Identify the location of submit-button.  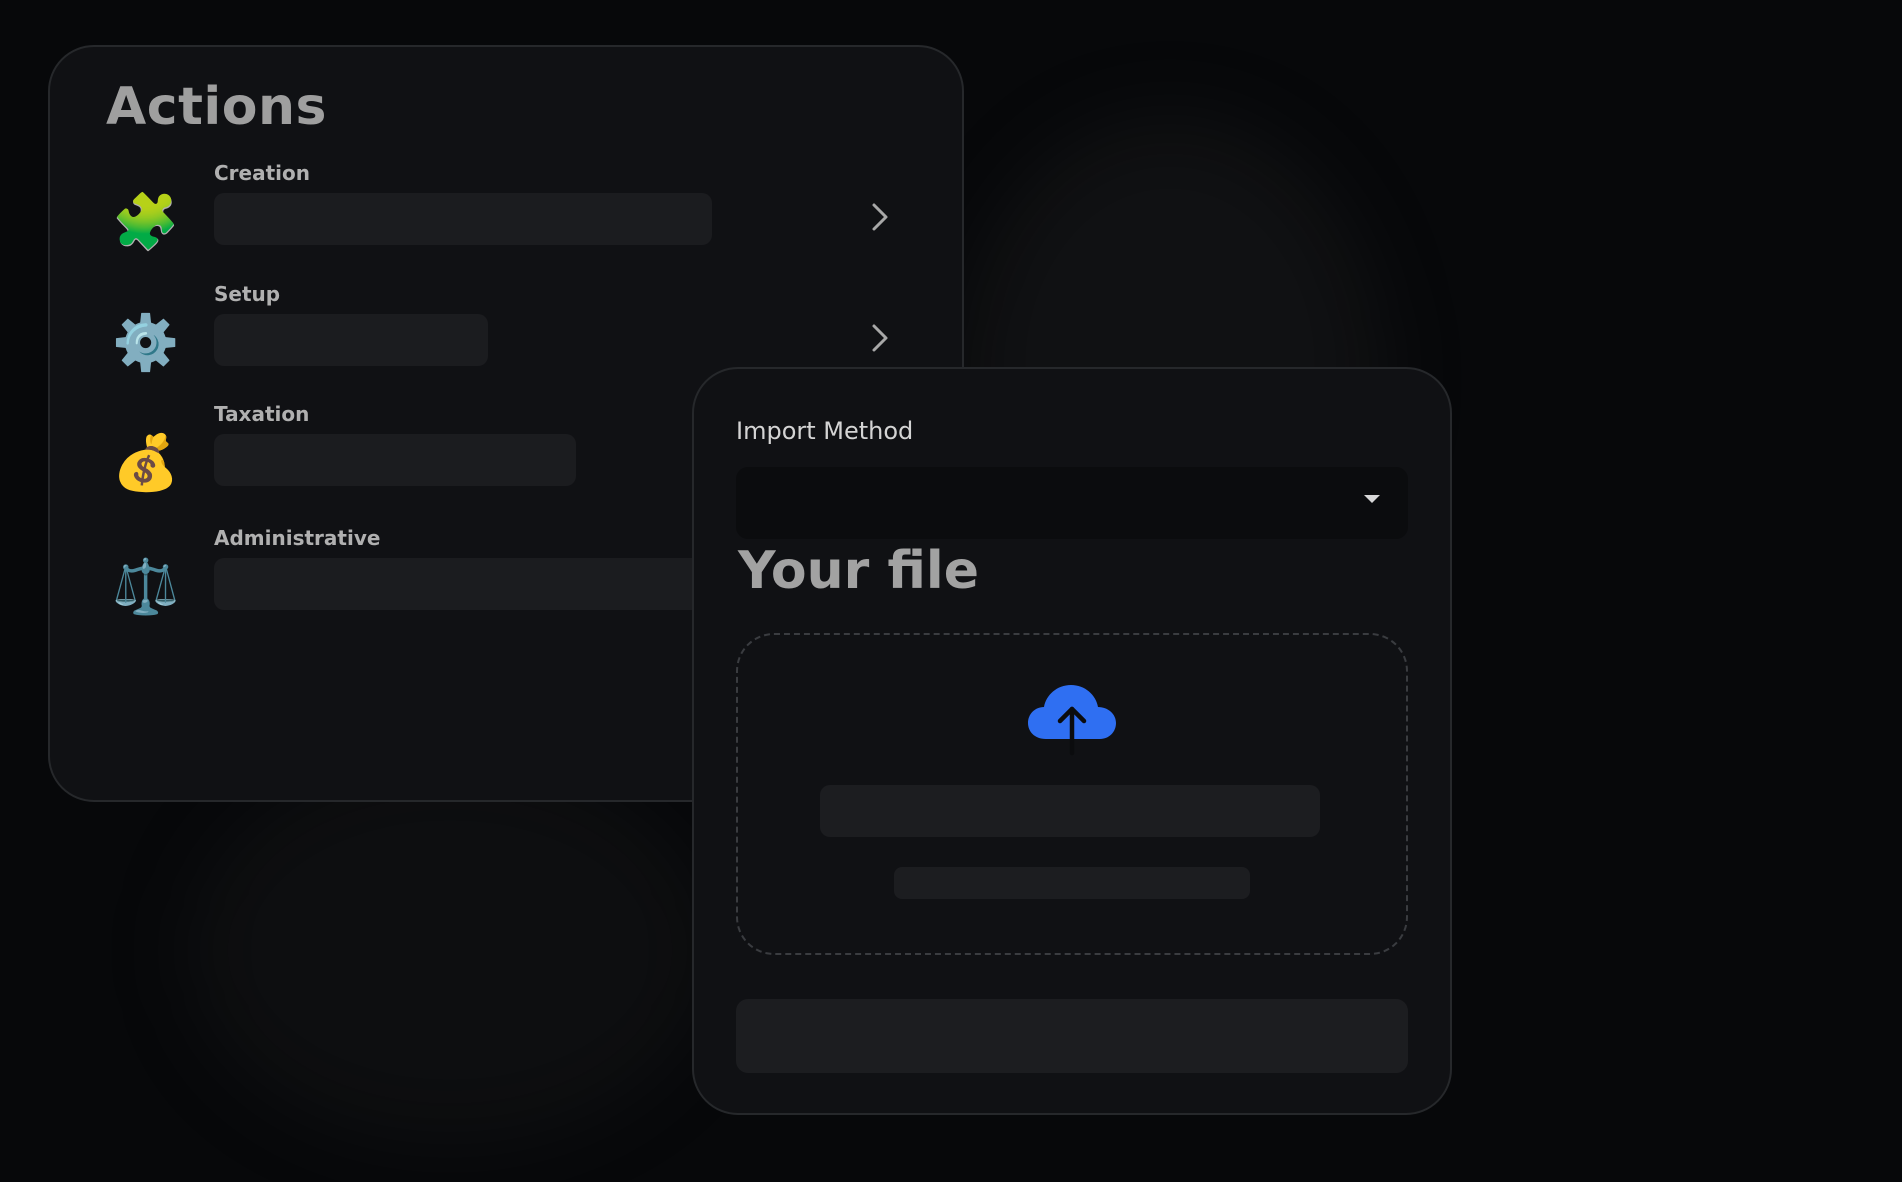
(1072, 1036).